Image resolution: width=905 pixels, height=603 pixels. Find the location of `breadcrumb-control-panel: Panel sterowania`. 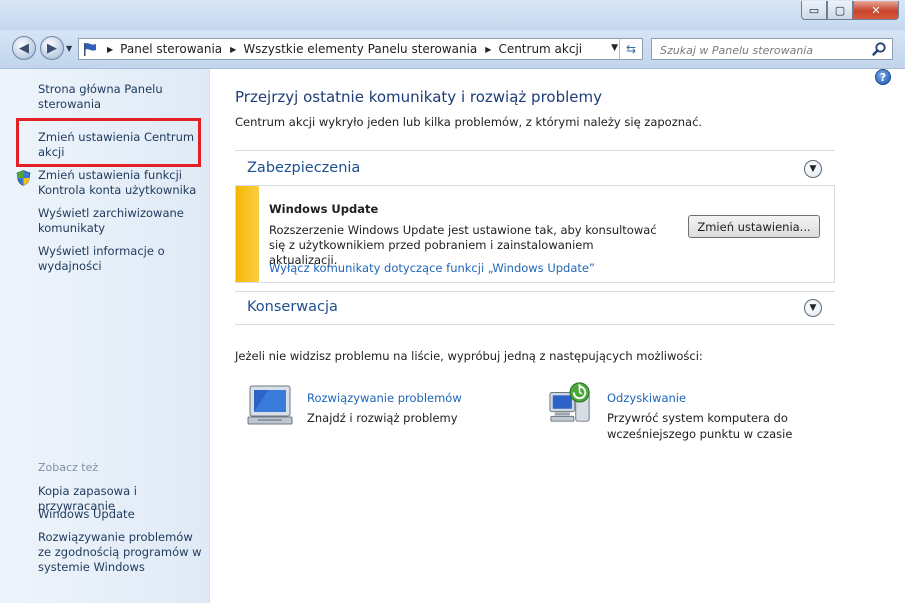

breadcrumb-control-panel: Panel sterowania is located at coordinates (171, 49).